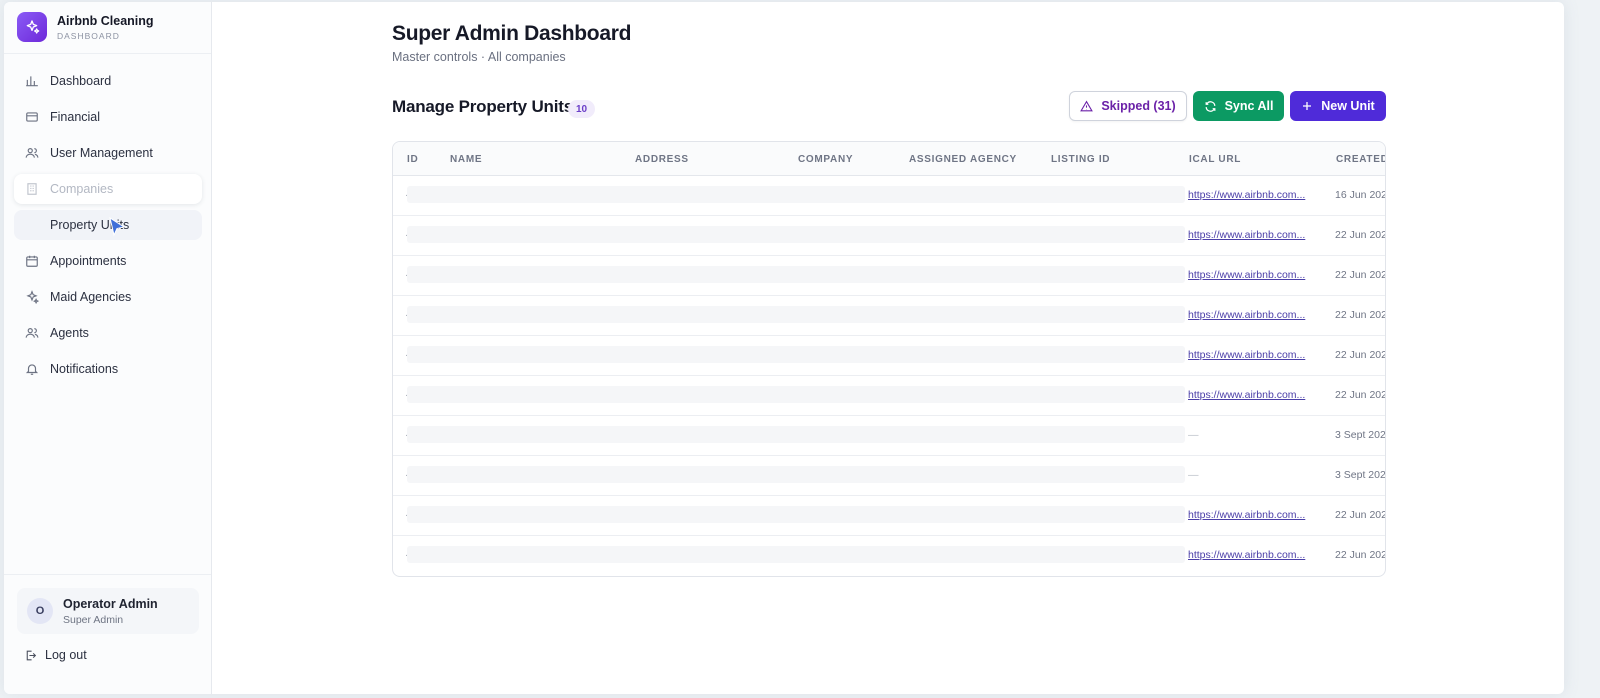 Image resolution: width=1600 pixels, height=698 pixels. I want to click on created-date-cell: 16 Jun 2025, so click(1360, 195).